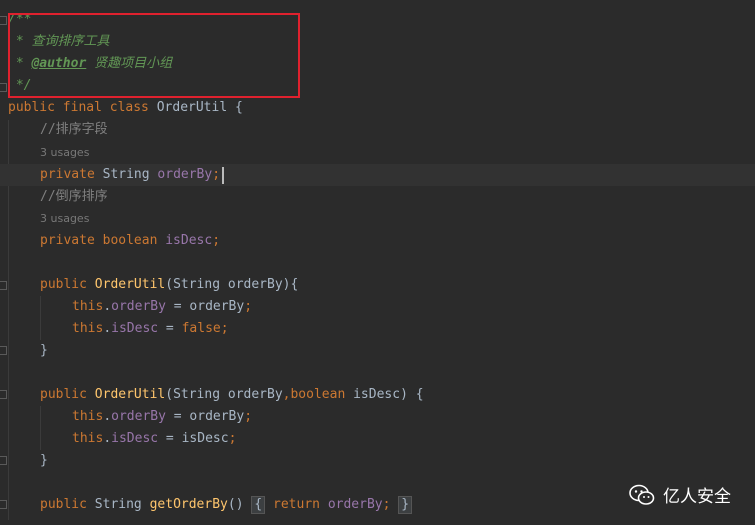 The height and width of the screenshot is (525, 755). What do you see at coordinates (192, 107) in the screenshot?
I see `class-name: OrderUtil` at bounding box center [192, 107].